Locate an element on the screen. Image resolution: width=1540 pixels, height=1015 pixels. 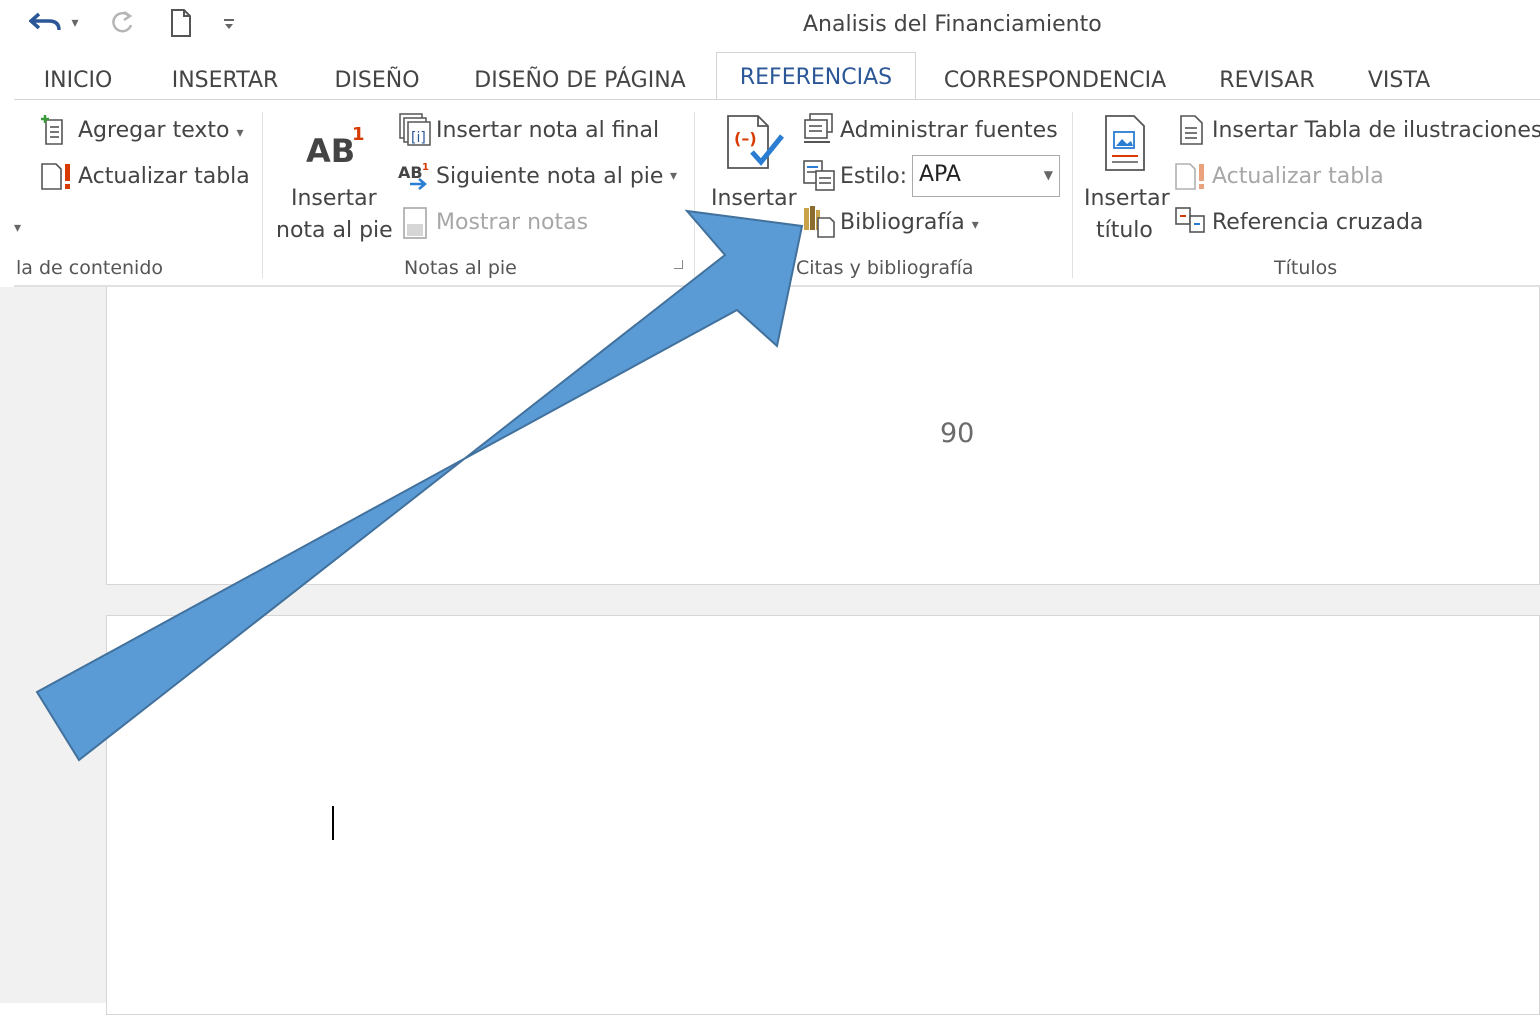
tab-diseno: DISEÑO is located at coordinates (377, 80).